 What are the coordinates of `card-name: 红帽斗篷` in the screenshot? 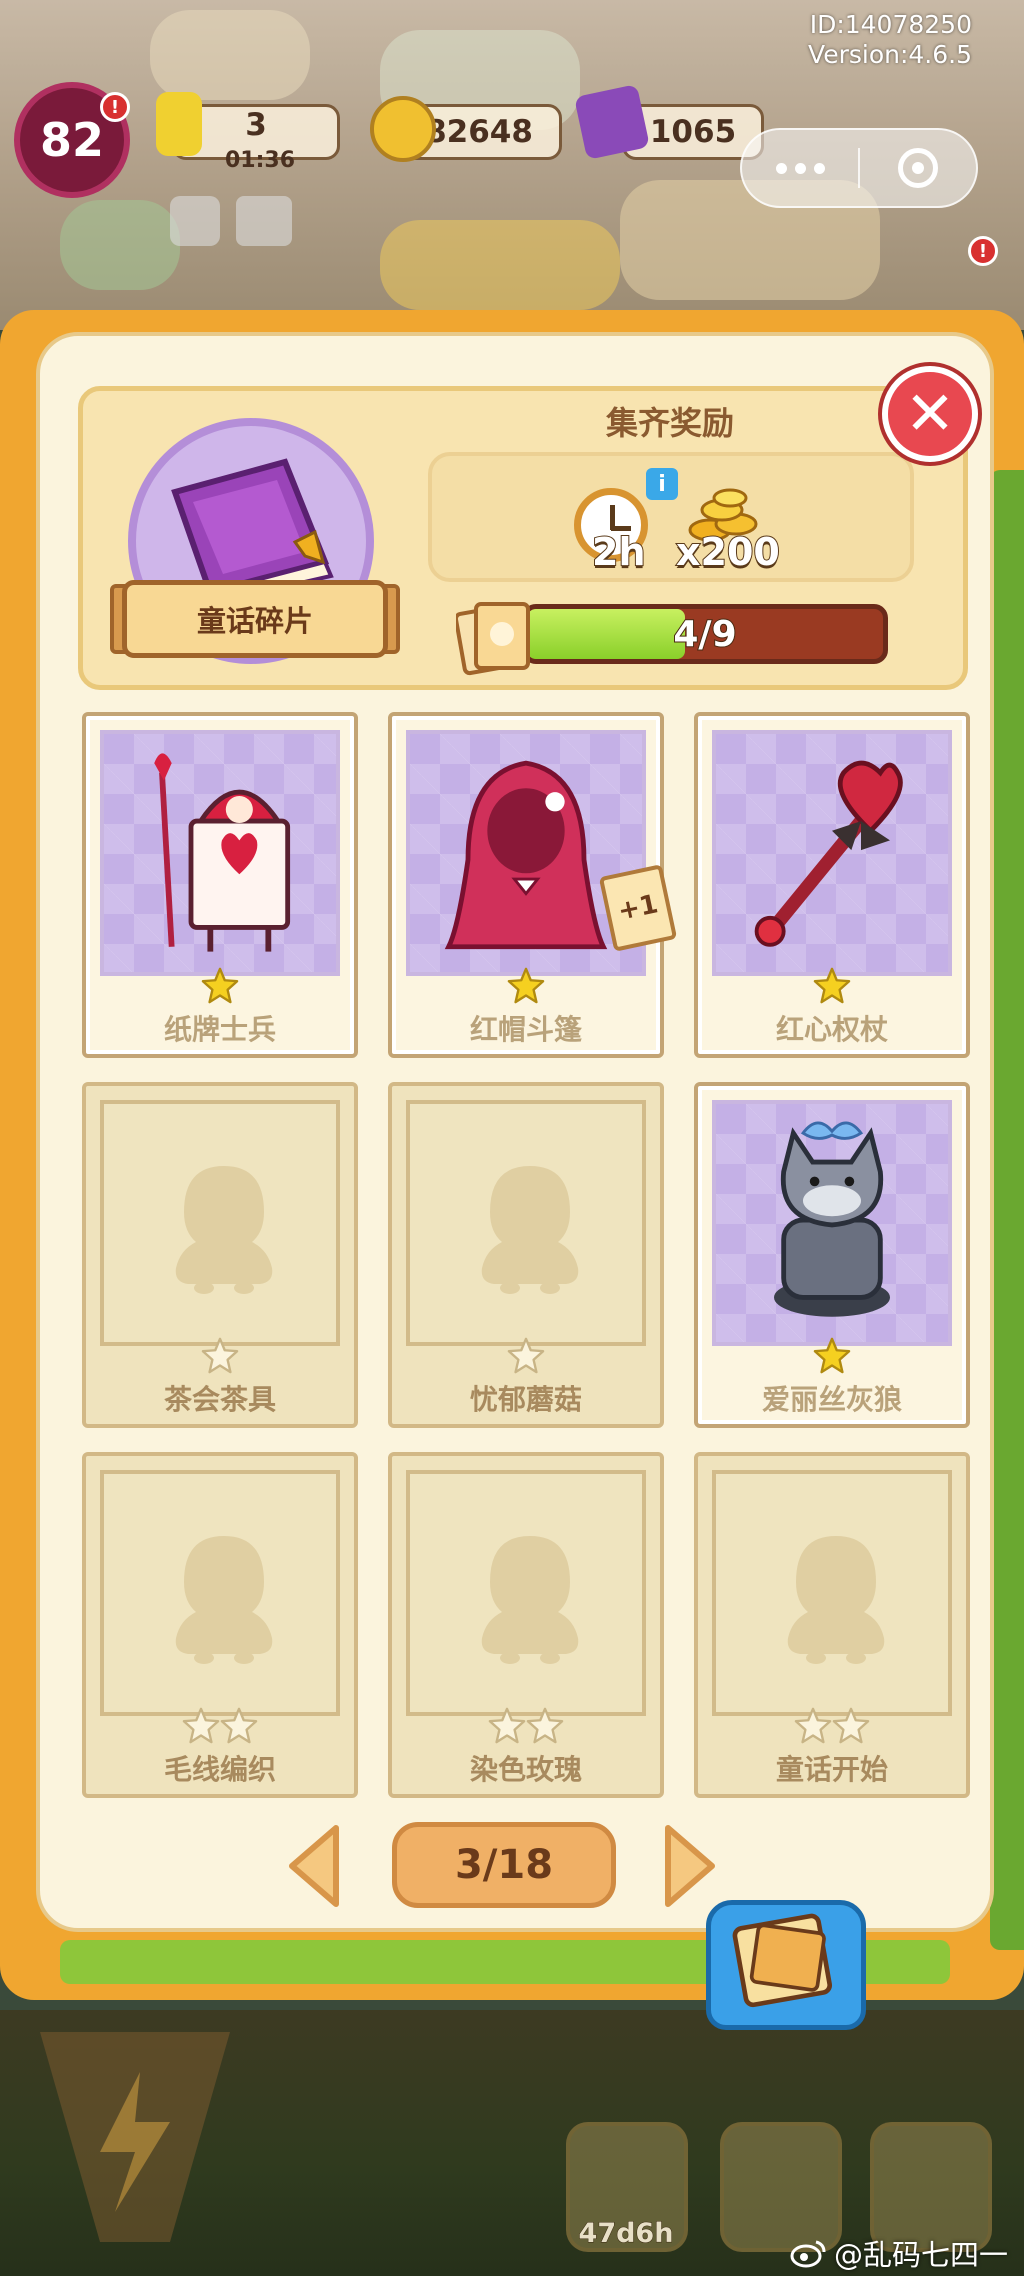 It's located at (525, 1029).